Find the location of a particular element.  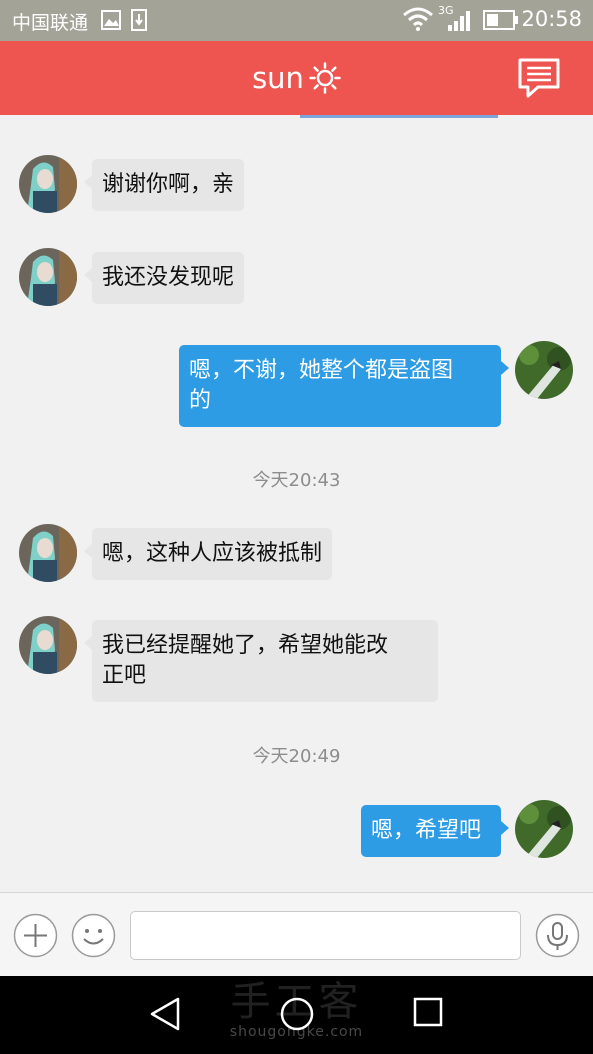

previous-message-edge is located at coordinates (399, 116).